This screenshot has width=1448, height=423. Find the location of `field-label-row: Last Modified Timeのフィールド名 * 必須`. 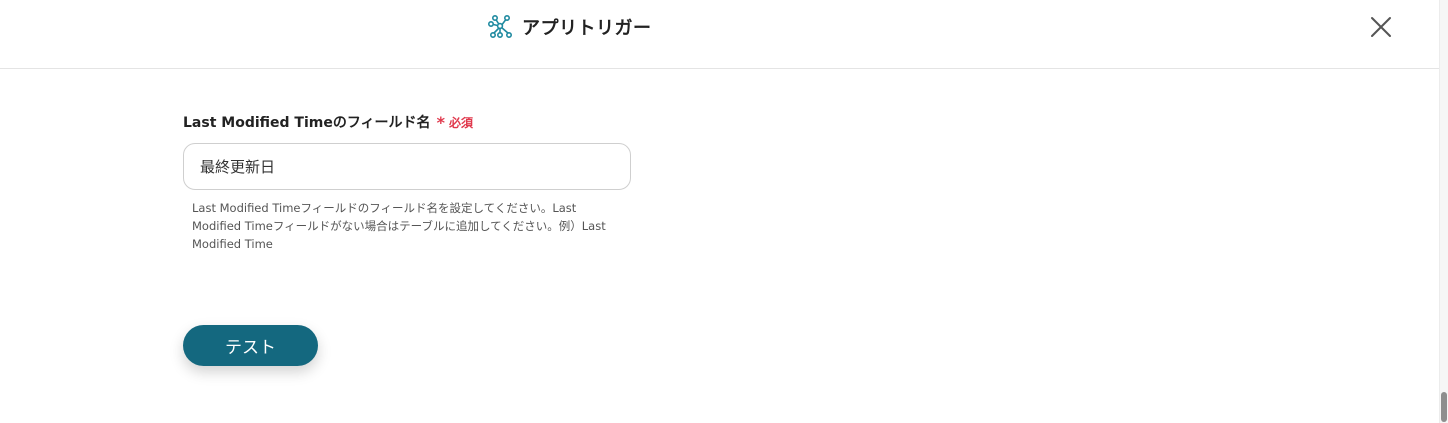

field-label-row: Last Modified Timeのフィールド名 * 必須 is located at coordinates (328, 122).